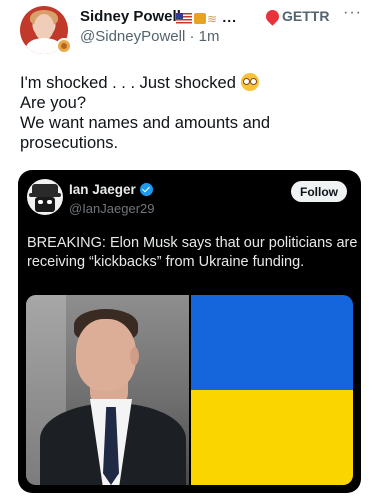 Image resolution: width=379 pixels, height=500 pixels. What do you see at coordinates (64, 46) in the screenshot?
I see `coin-badge-icon` at bounding box center [64, 46].